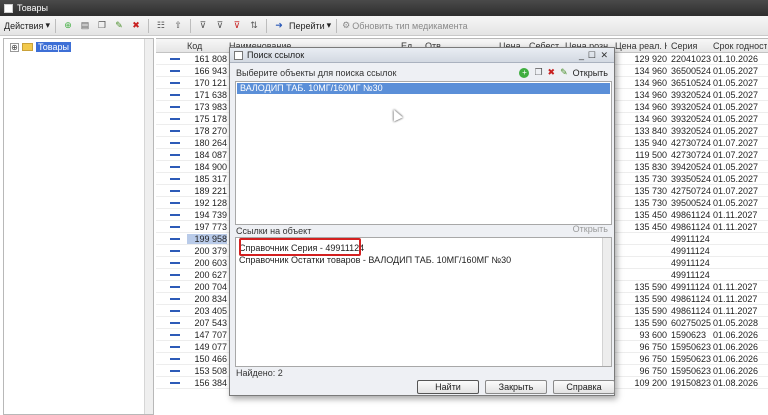  What do you see at coordinates (736, 323) in the screenshot?
I see `cell-expiry: 01.05.2028` at bounding box center [736, 323].